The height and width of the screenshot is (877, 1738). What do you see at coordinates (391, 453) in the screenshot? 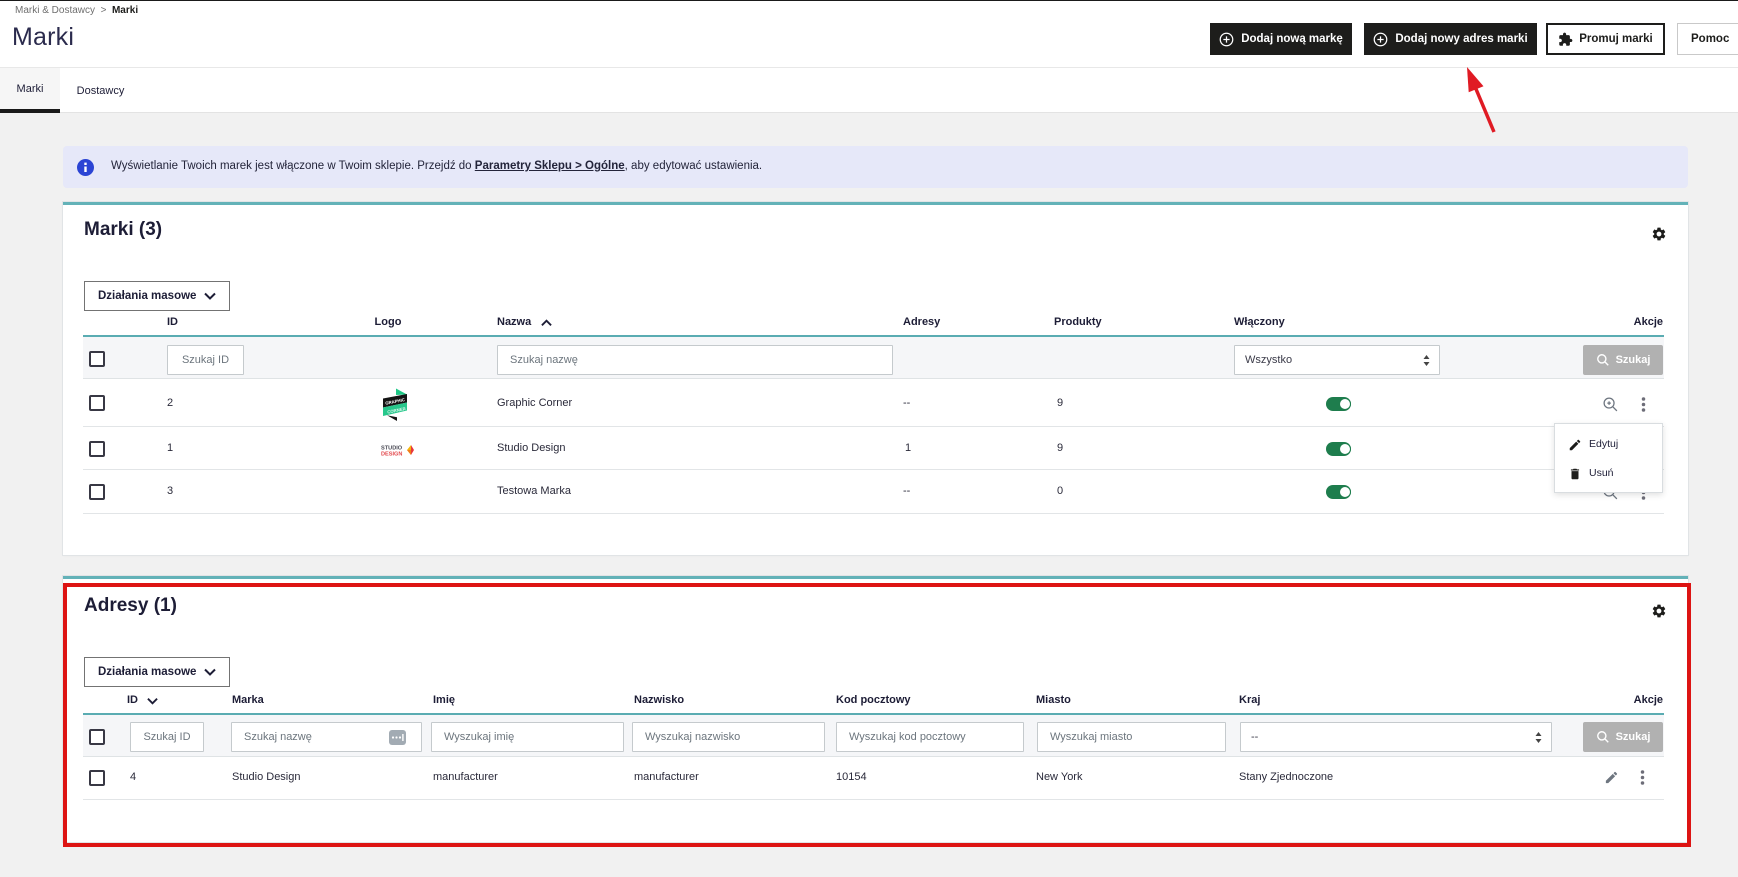
I see `svg-text: DESIGN` at bounding box center [391, 453].